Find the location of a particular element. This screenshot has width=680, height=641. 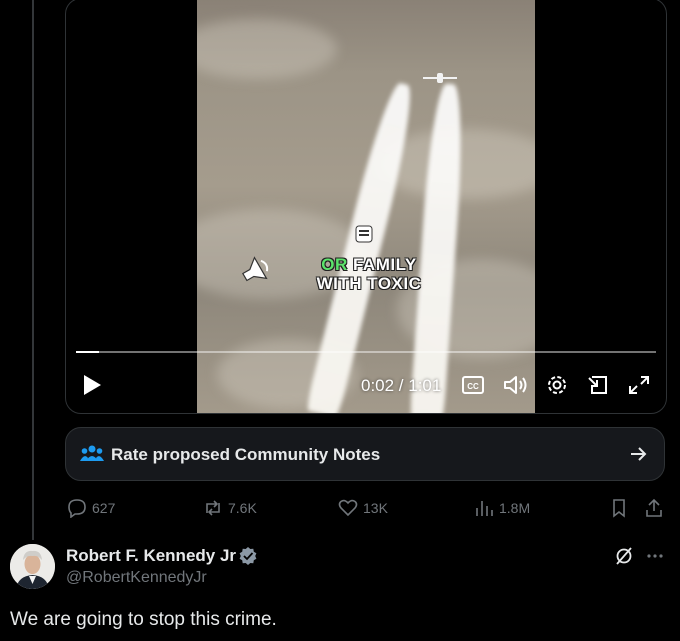

thread-connector-line is located at coordinates (33, 270).